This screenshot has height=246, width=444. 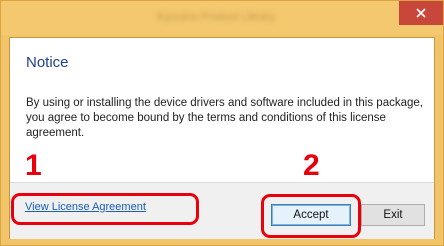 What do you see at coordinates (33, 165) in the screenshot?
I see `callout-number-1: 1` at bounding box center [33, 165].